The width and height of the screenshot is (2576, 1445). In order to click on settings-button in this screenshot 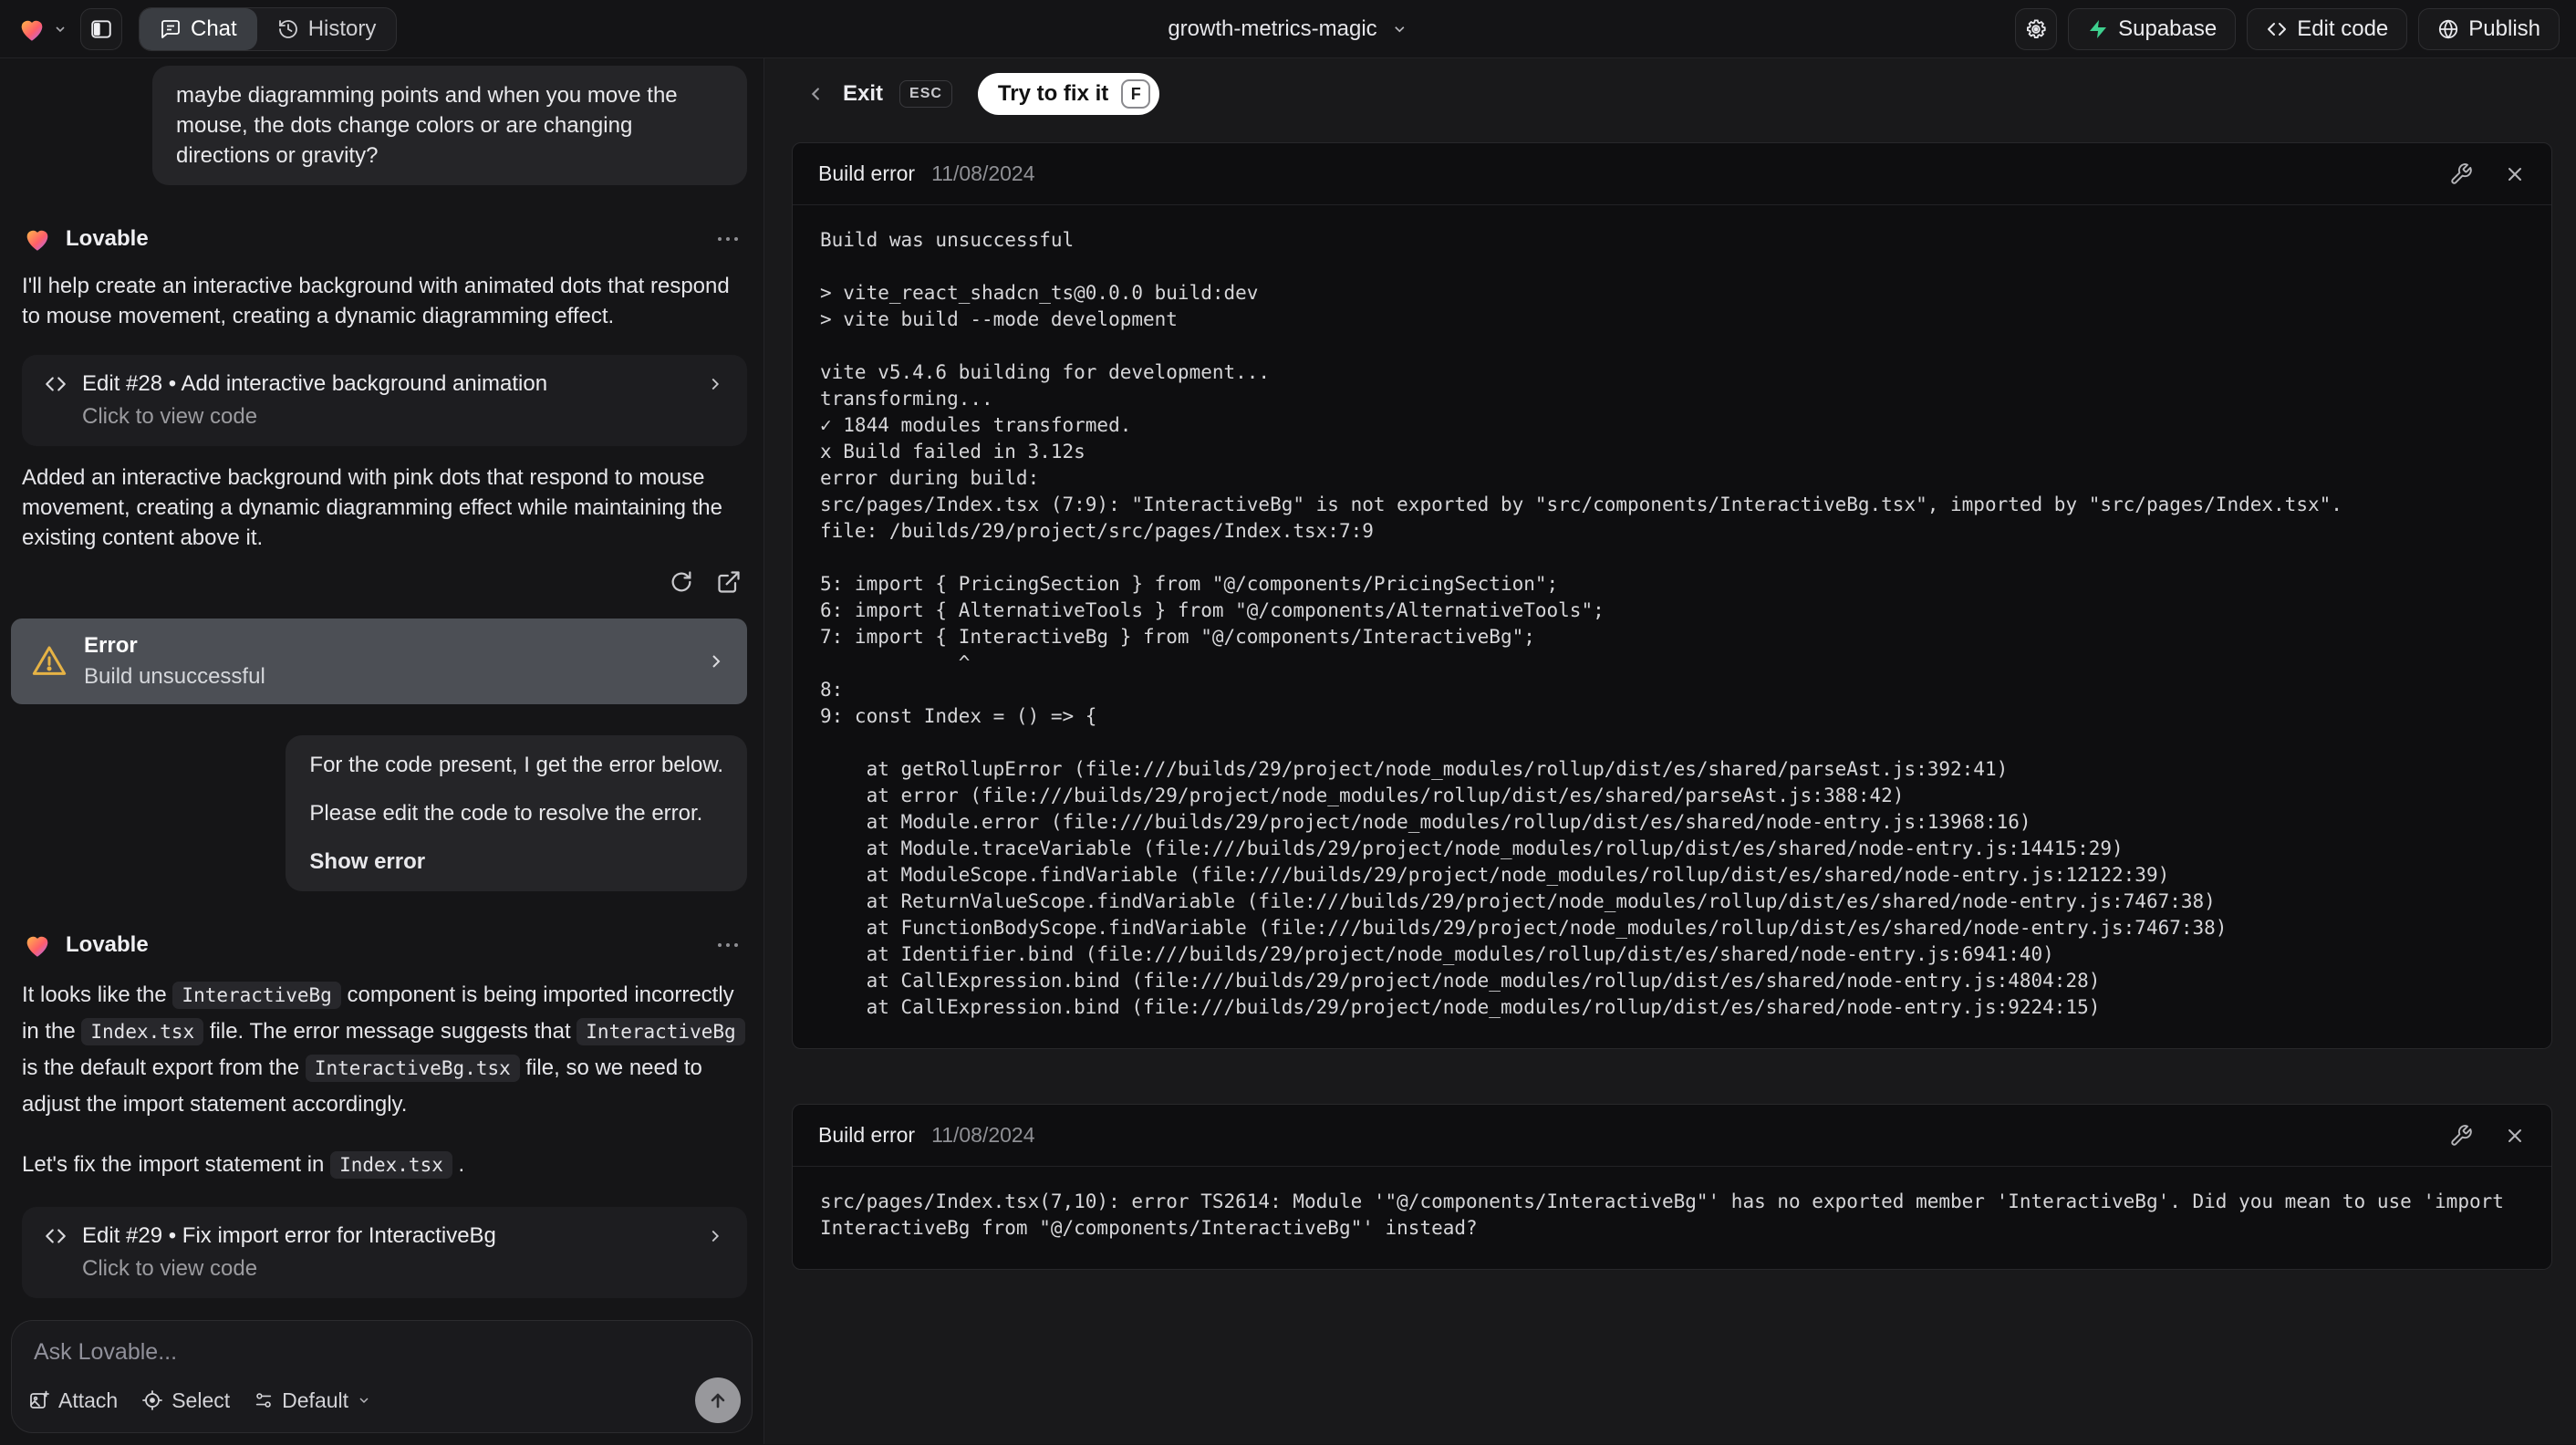, I will do `click(2037, 28)`.